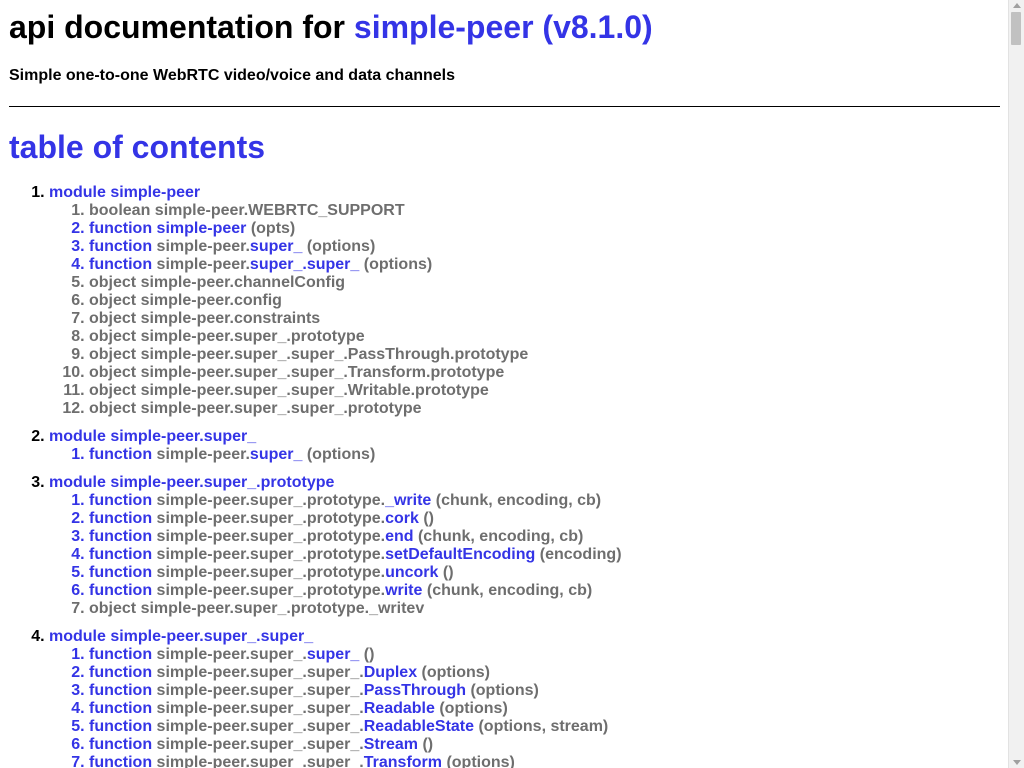 This screenshot has width=1024, height=768. What do you see at coordinates (124, 192) in the screenshot?
I see `module-link: module simple-peer` at bounding box center [124, 192].